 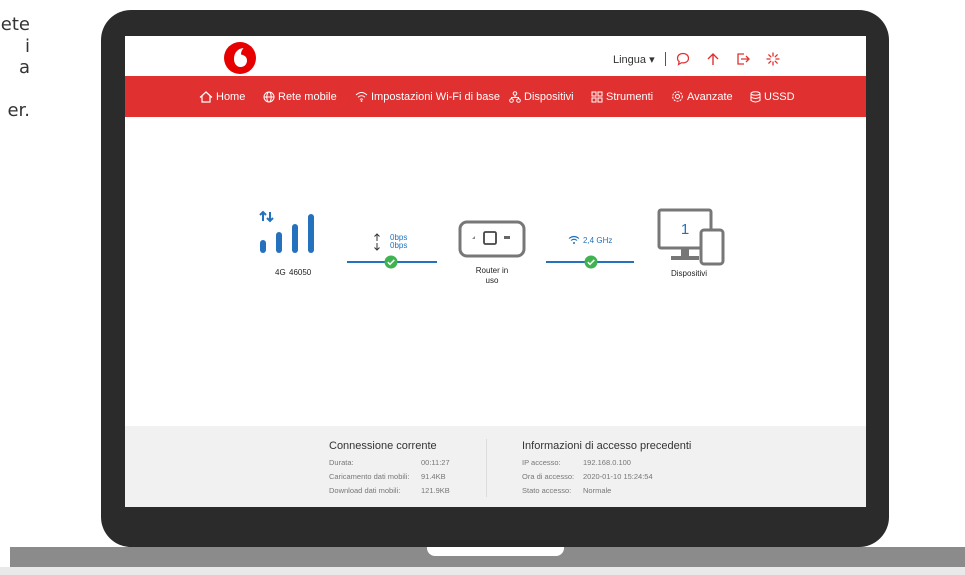 What do you see at coordinates (365, 490) in the screenshot?
I see `mobile-download-label: Download dati mobili:` at bounding box center [365, 490].